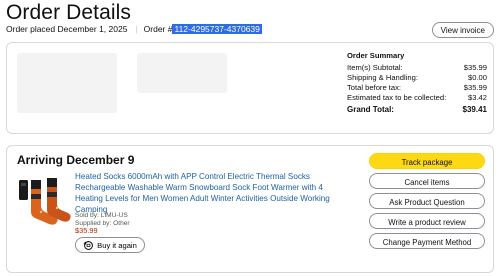 The width and height of the screenshot is (500, 276). Describe the element at coordinates (462, 30) in the screenshot. I see `view-invoice-button: View invoice` at that location.